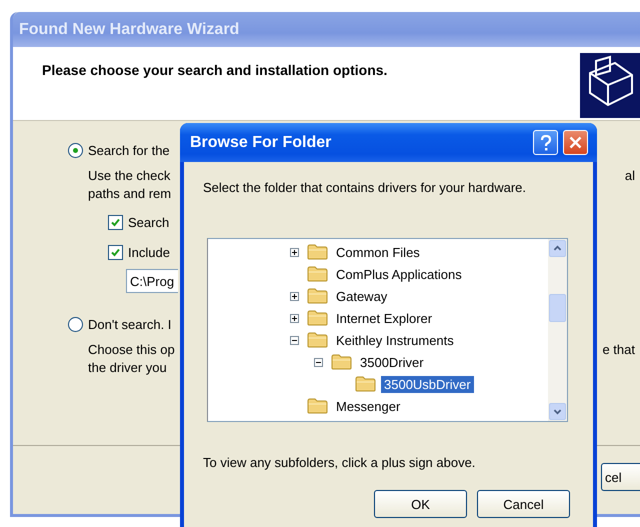 The image size is (640, 527). I want to click on folder-item: Gateway, so click(361, 296).